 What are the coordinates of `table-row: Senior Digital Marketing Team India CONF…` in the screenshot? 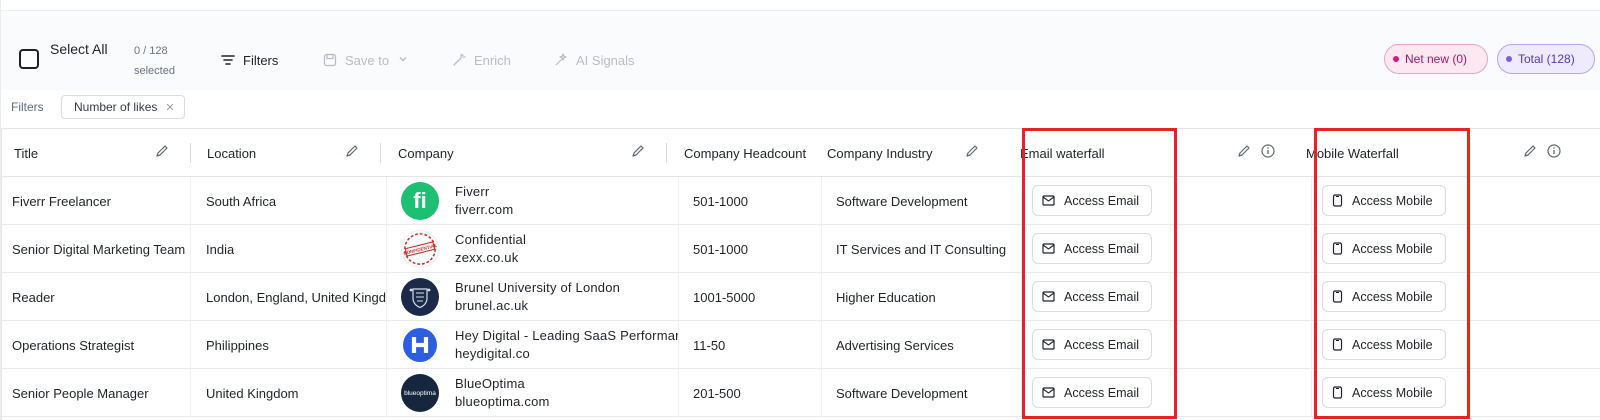 It's located at (801, 249).